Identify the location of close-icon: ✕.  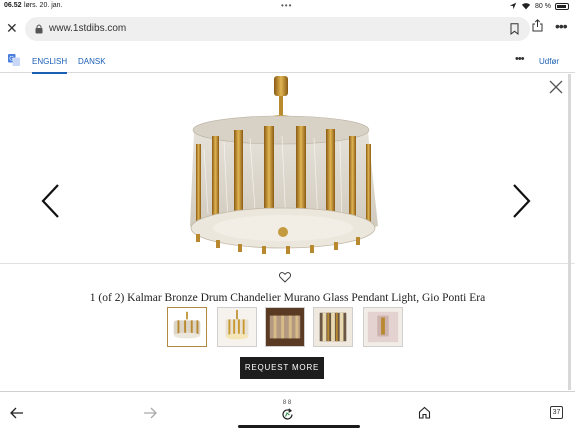
(12, 28).